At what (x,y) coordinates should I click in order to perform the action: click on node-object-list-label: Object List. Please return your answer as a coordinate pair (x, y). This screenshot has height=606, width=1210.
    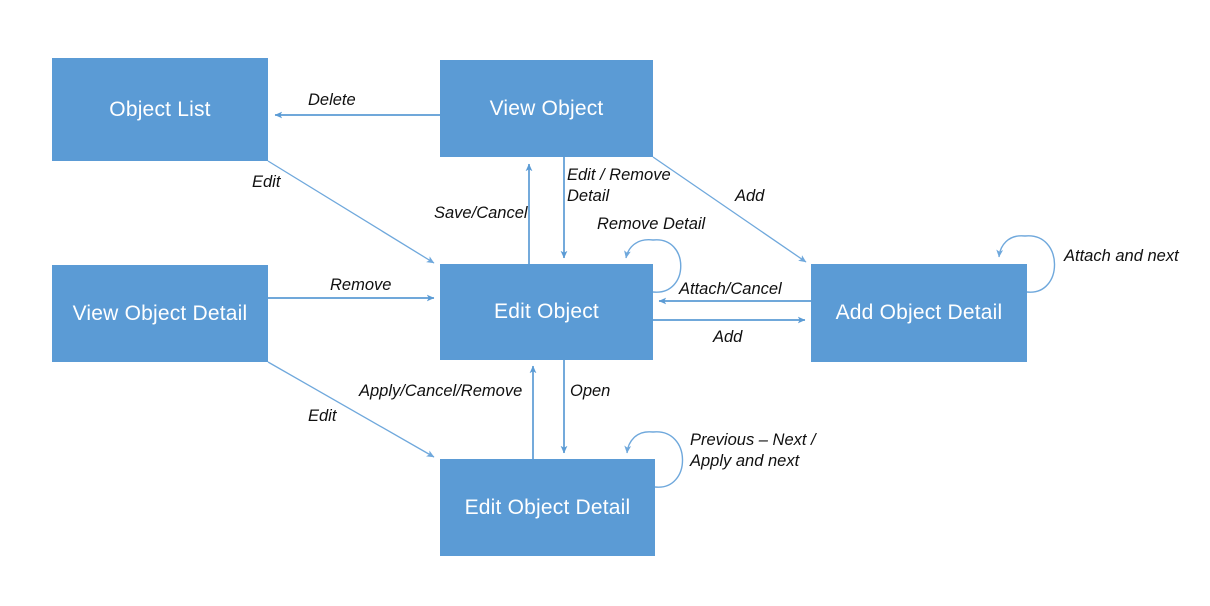
    Looking at the image, I should click on (160, 109).